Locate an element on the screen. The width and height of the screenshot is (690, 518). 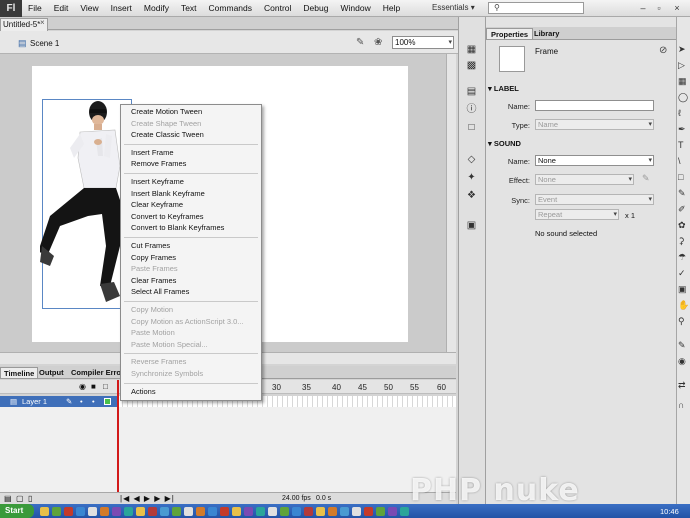
edit-symbol-icon: ❀ is located at coordinates (378, 42).